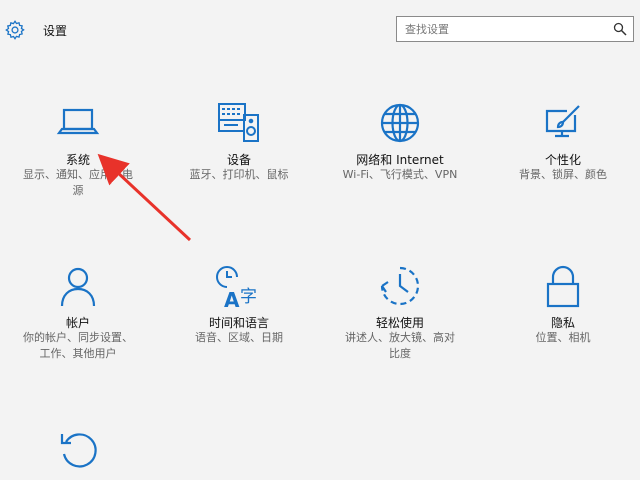 This screenshot has width=640, height=480. Describe the element at coordinates (239, 150) in the screenshot. I see `tile-devices: 设备 蓝牙、打印机、鼠标` at that location.